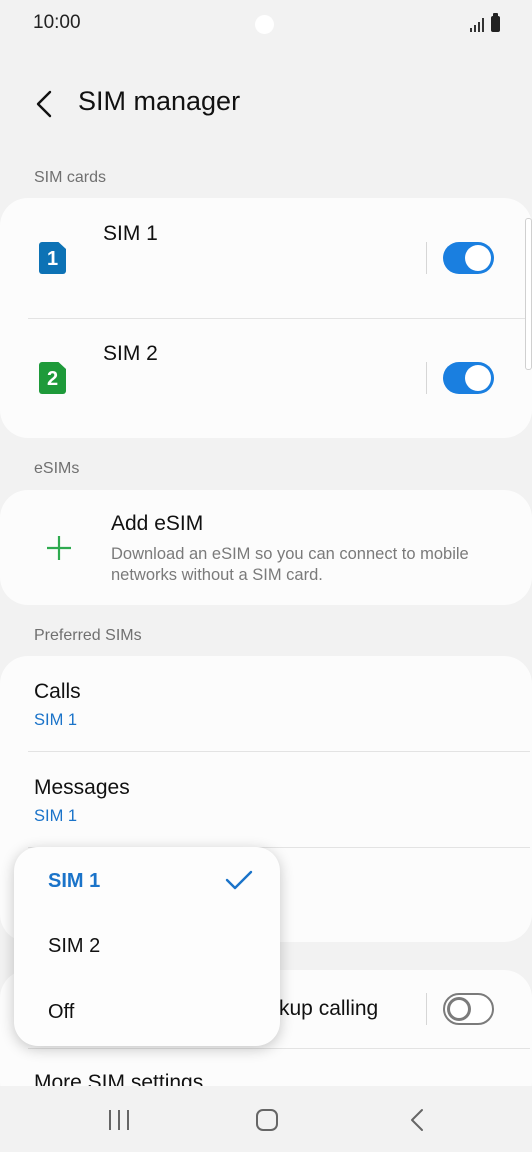  I want to click on popup-option-label: SIM 1, so click(74, 881).